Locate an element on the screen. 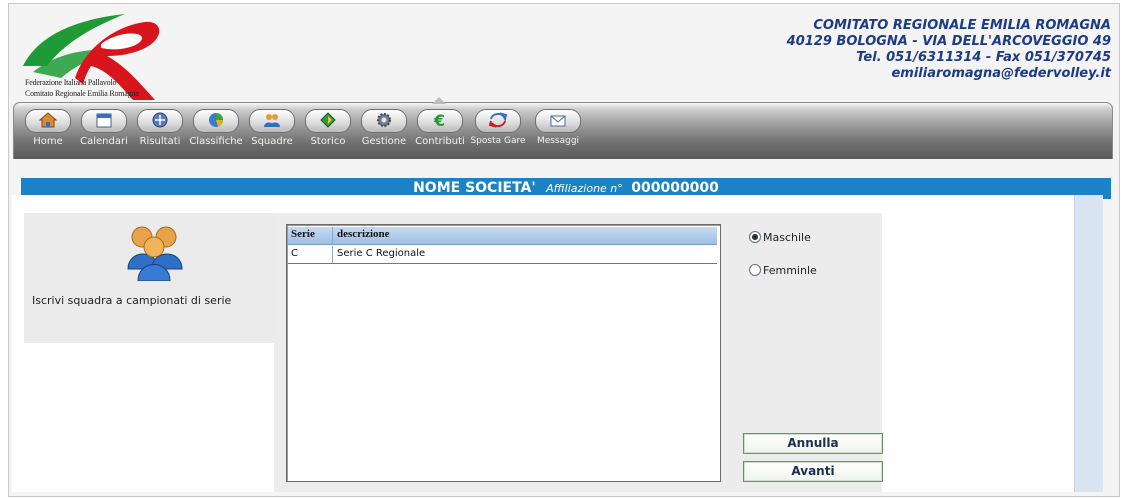  radio-femminile: Femminle is located at coordinates (783, 270).